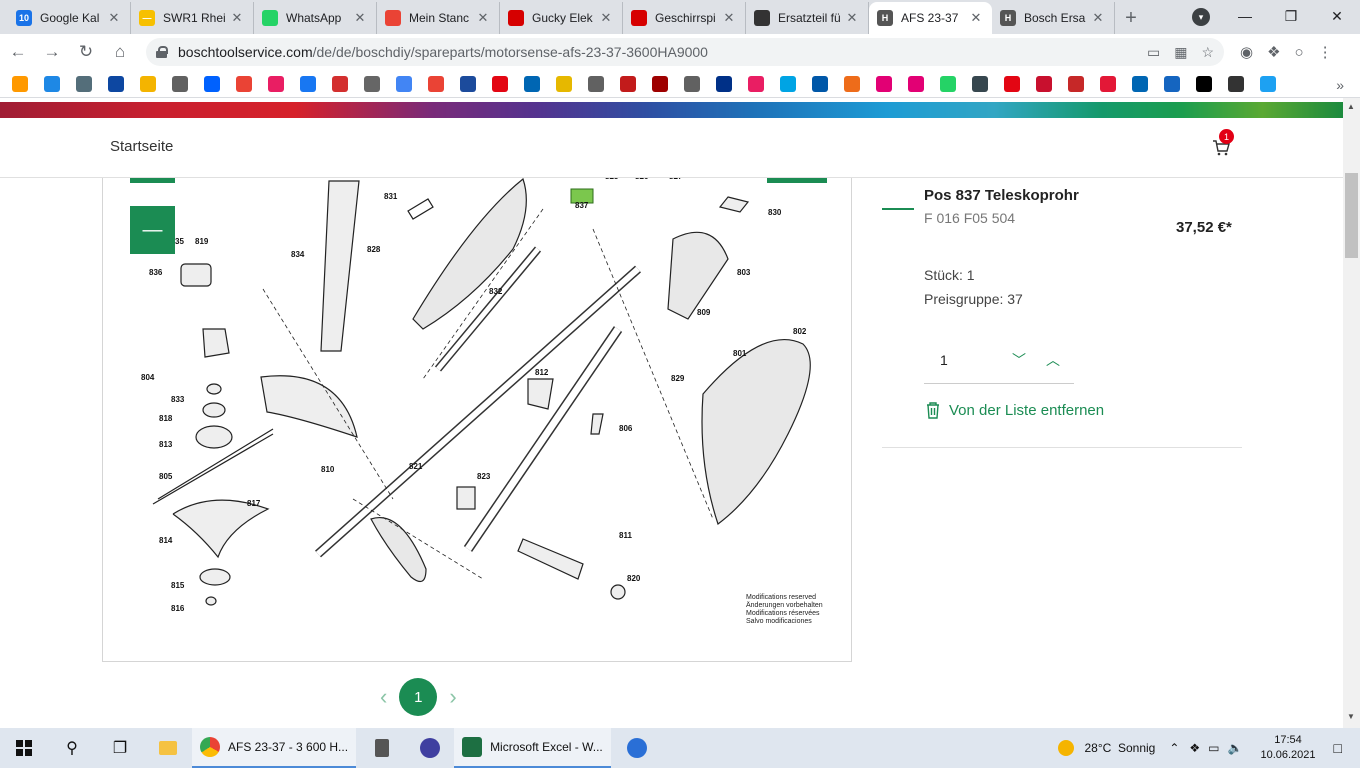 The height and width of the screenshot is (768, 1360). Describe the element at coordinates (168, 748) in the screenshot. I see `file-explorer-icon` at that location.